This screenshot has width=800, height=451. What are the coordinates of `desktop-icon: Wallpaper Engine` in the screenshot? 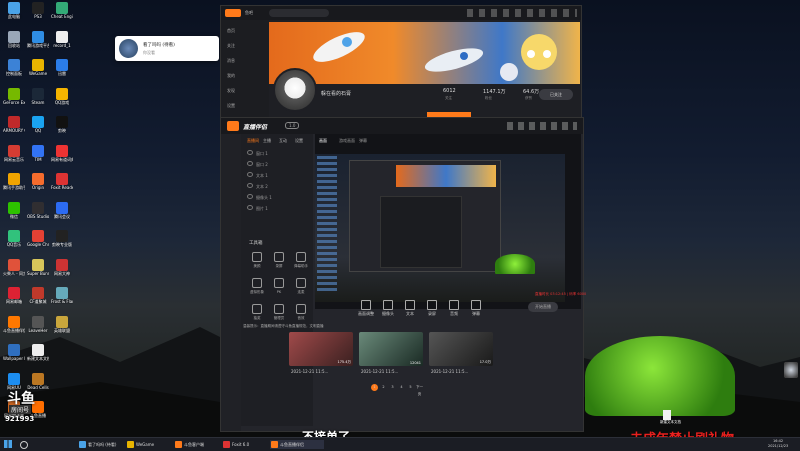 It's located at (14, 352).